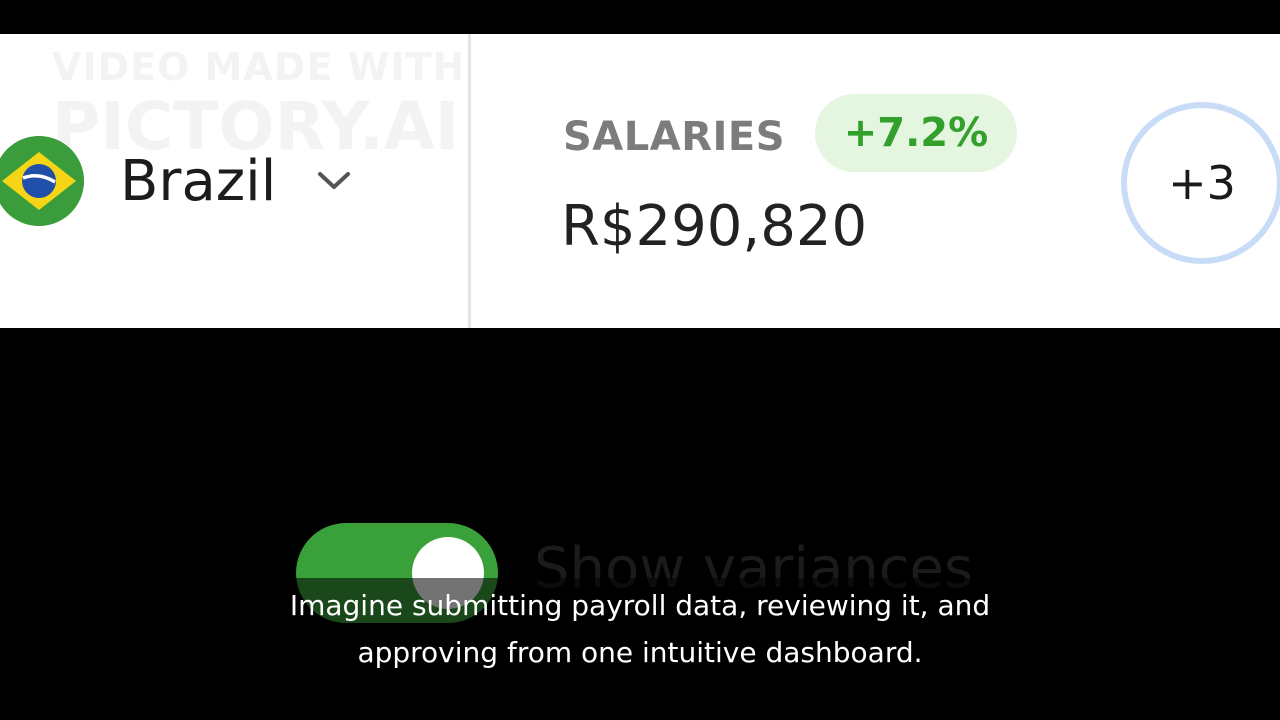  What do you see at coordinates (714, 226) in the screenshot?
I see `salary-amount: R$290,820` at bounding box center [714, 226].